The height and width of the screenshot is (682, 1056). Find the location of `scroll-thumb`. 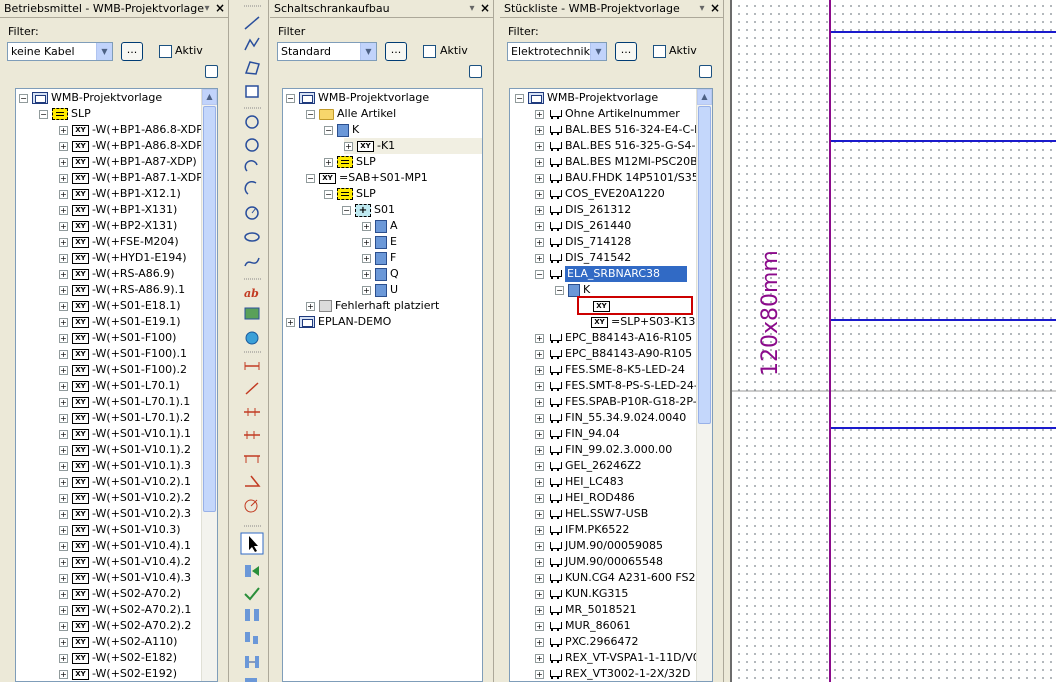

scroll-thumb is located at coordinates (704, 265).